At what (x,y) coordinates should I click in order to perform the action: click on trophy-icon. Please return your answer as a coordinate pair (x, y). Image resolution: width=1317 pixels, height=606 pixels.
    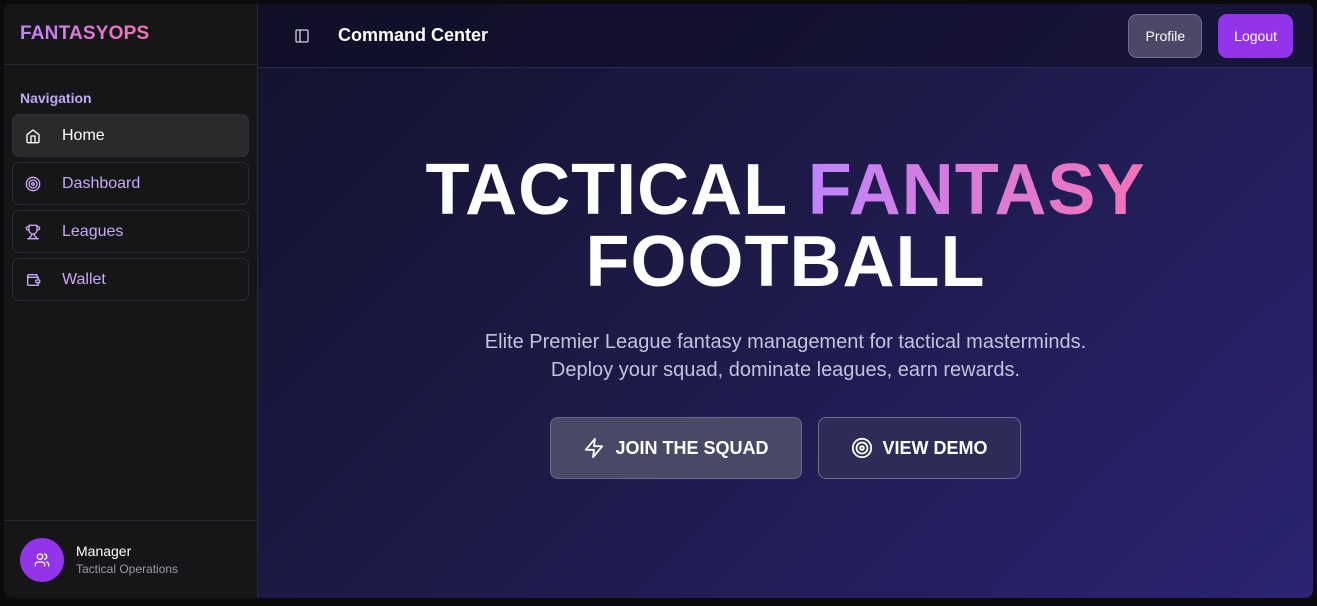
    Looking at the image, I should click on (33, 232).